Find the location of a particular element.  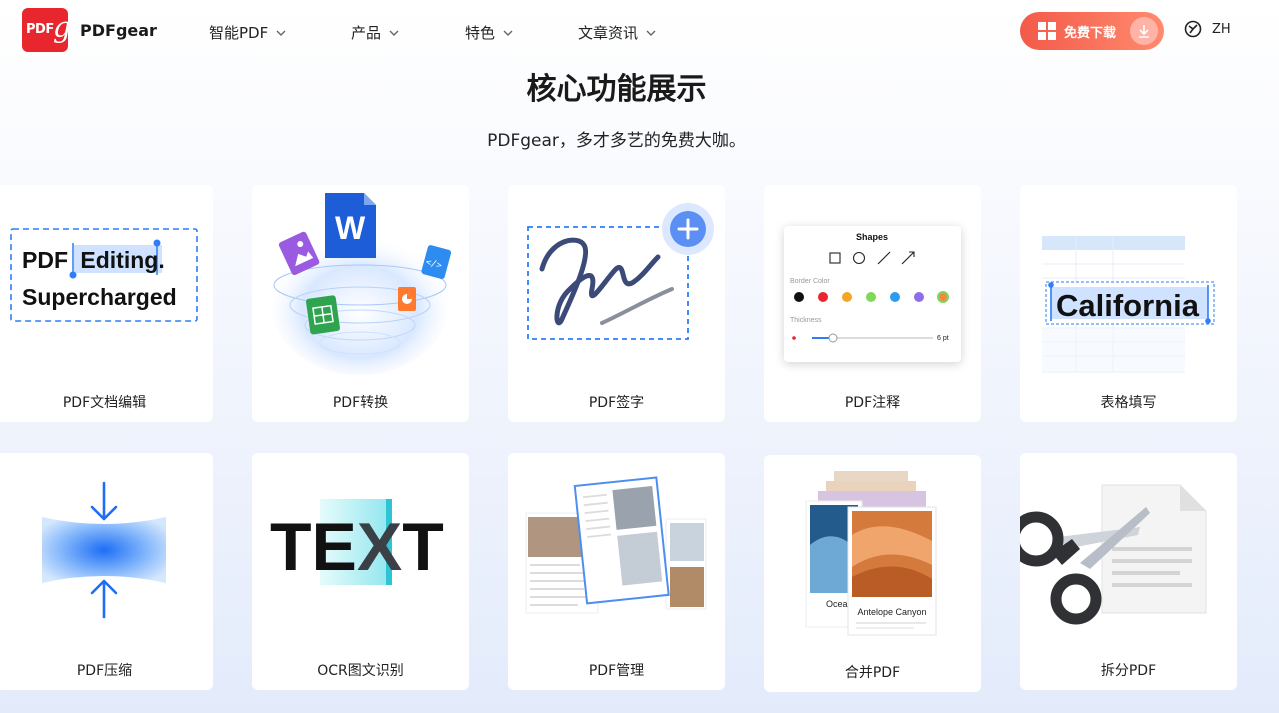

thickness-slider-handle is located at coordinates (833, 338).